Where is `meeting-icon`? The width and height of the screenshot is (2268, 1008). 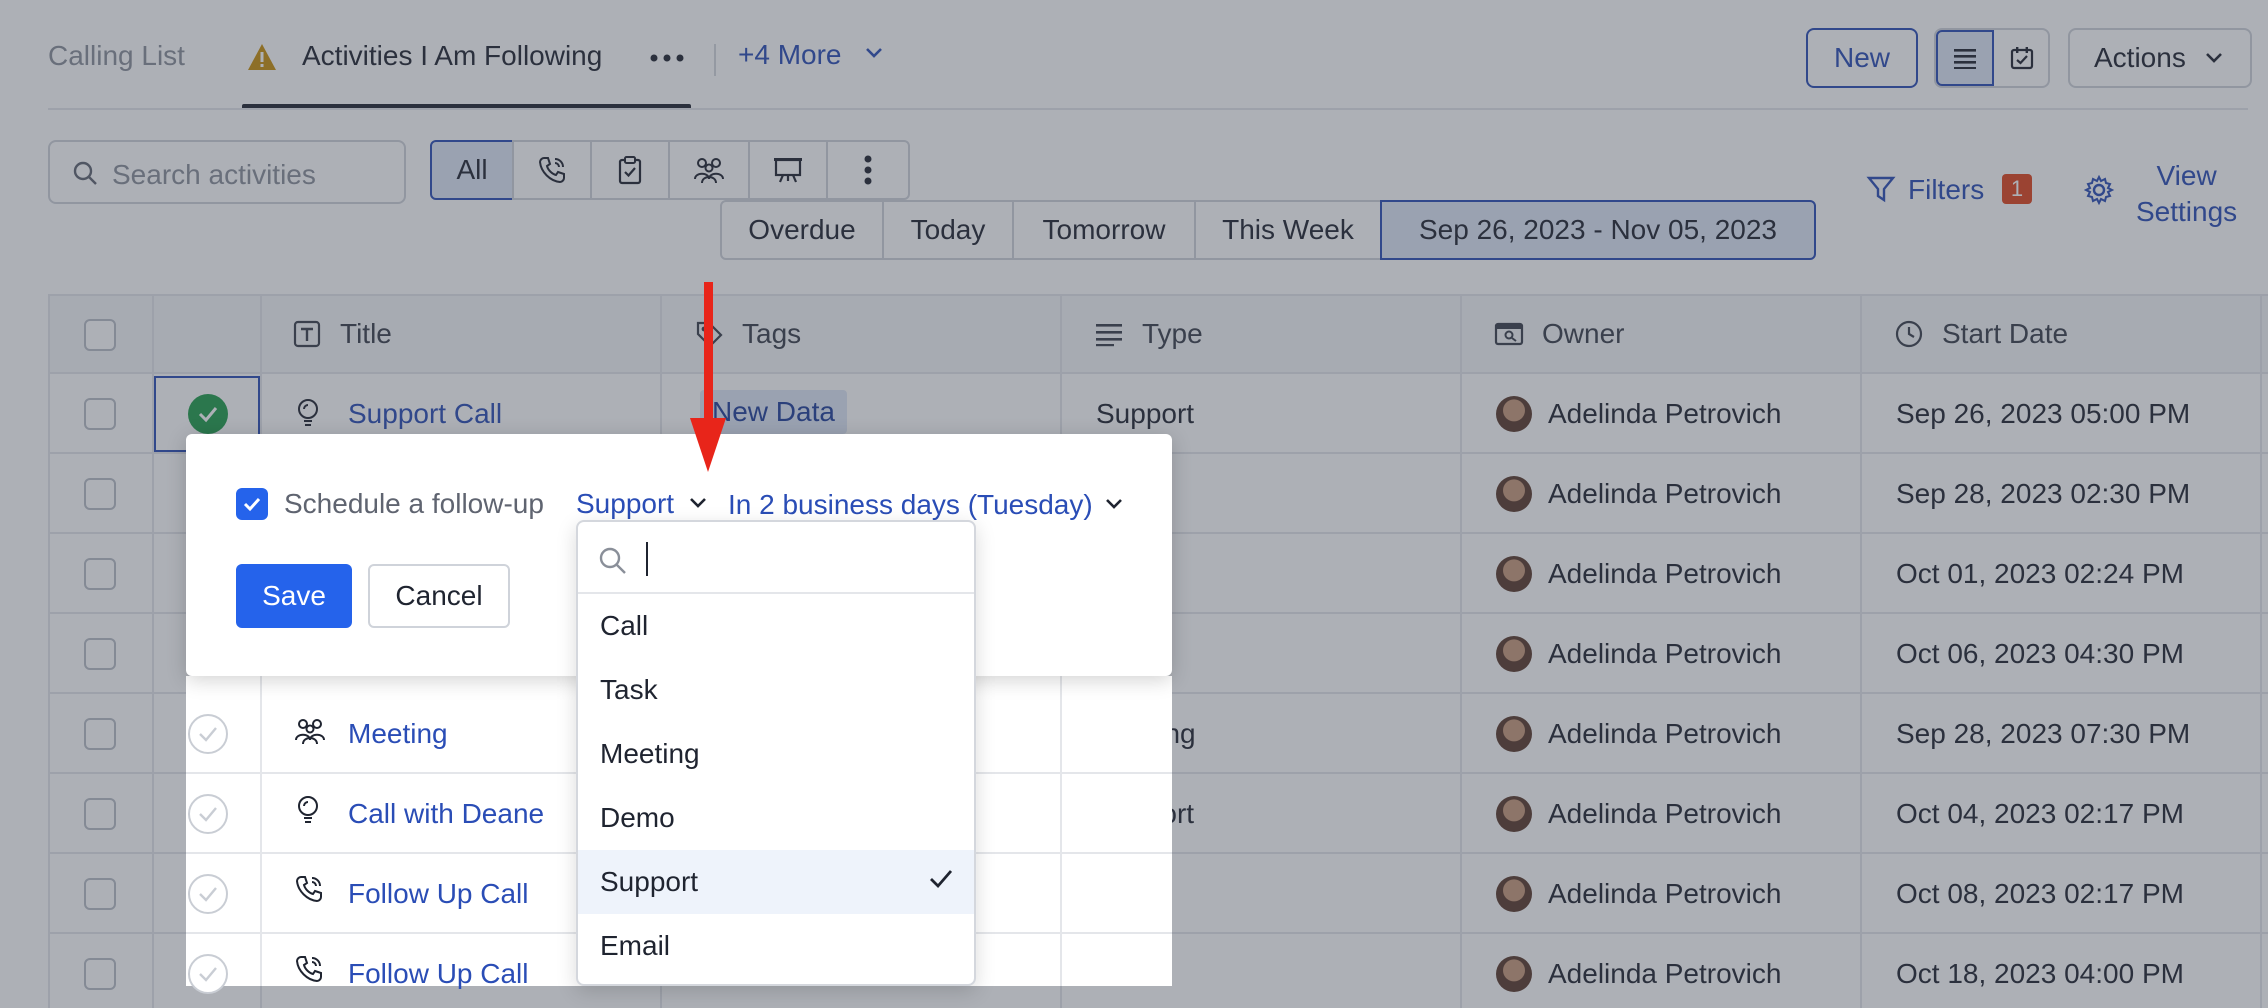 meeting-icon is located at coordinates (310, 731).